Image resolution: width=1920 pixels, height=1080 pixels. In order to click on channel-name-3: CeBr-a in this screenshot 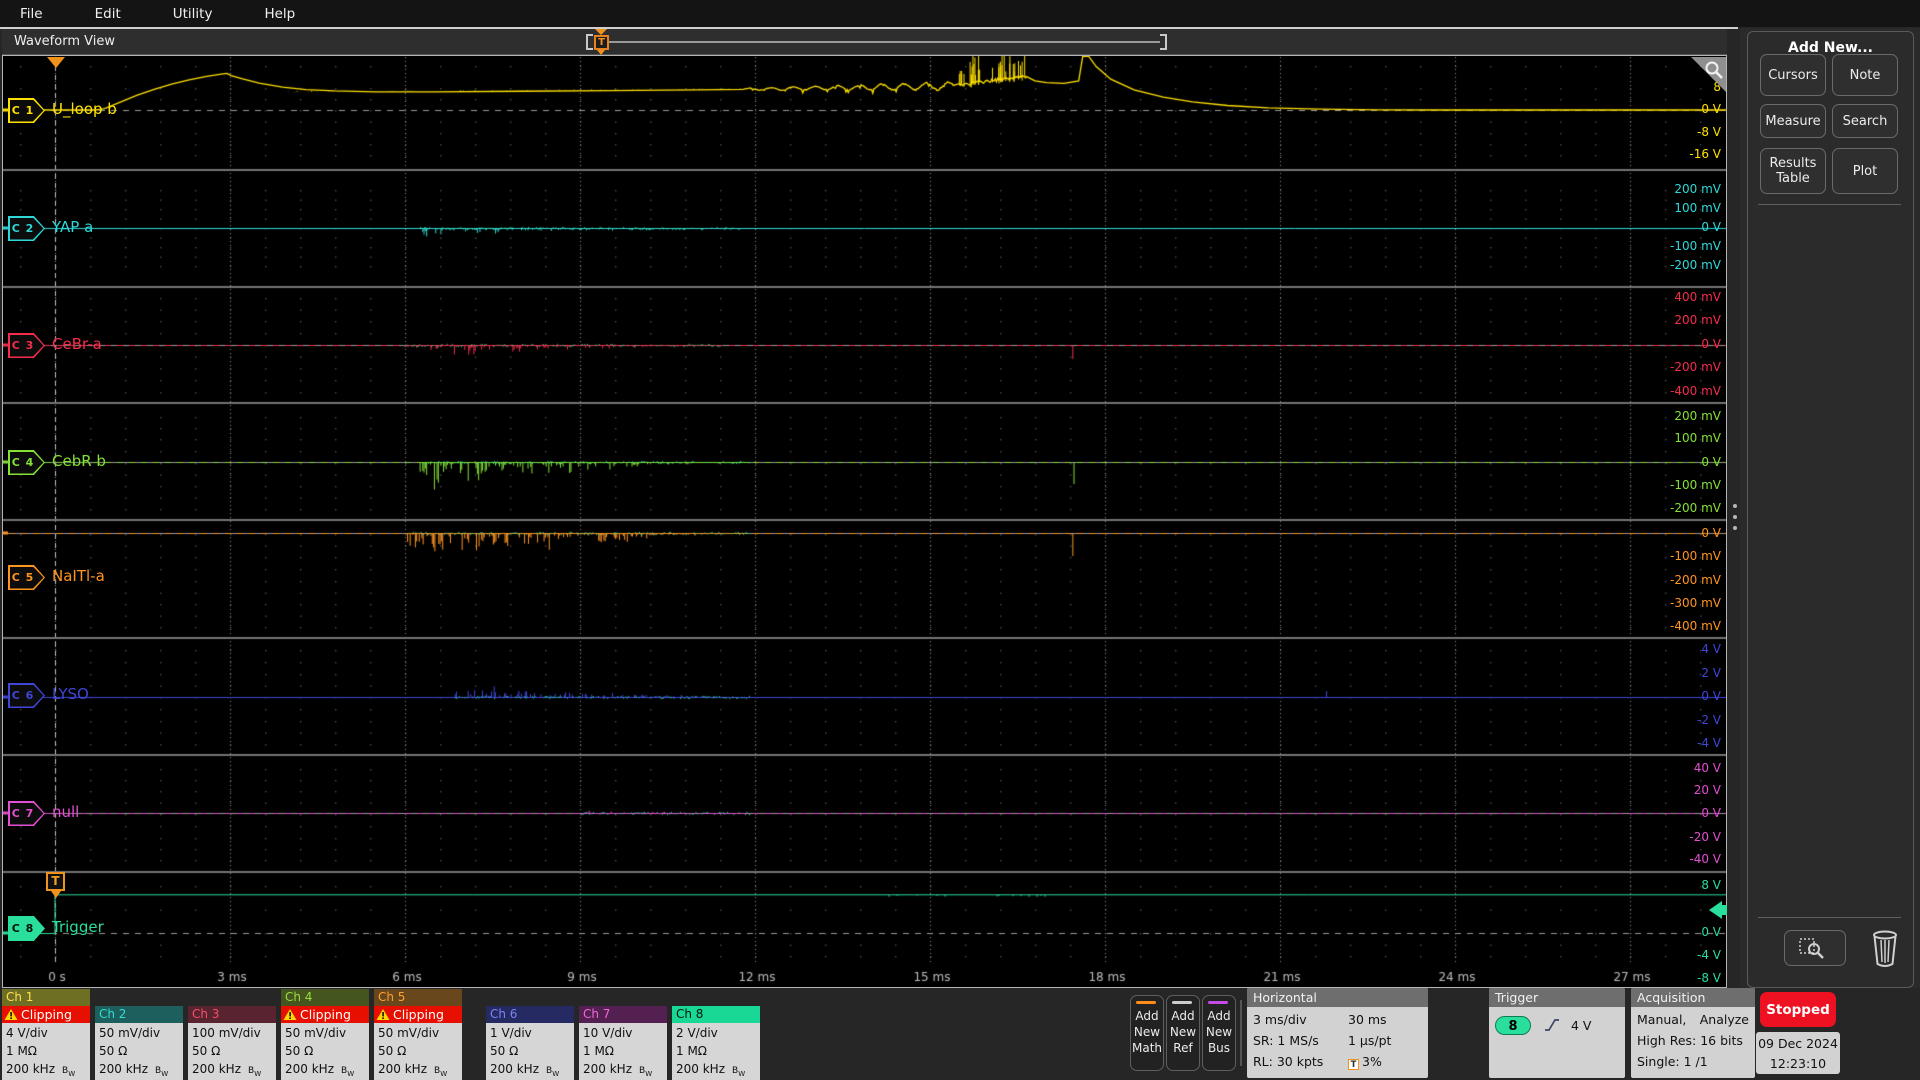, I will do `click(77, 344)`.